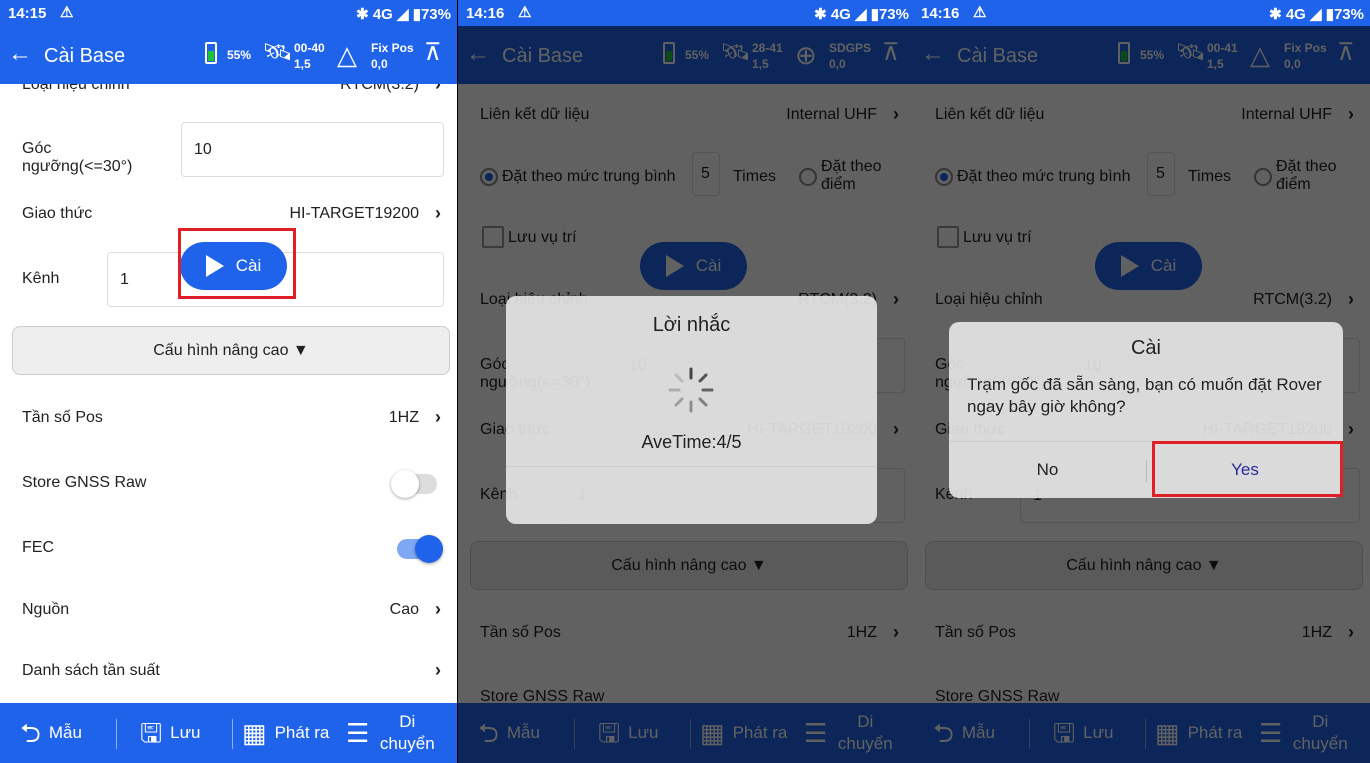 This screenshot has height=763, width=1370. What do you see at coordinates (420, 549) in the screenshot?
I see `fec-toggle` at bounding box center [420, 549].